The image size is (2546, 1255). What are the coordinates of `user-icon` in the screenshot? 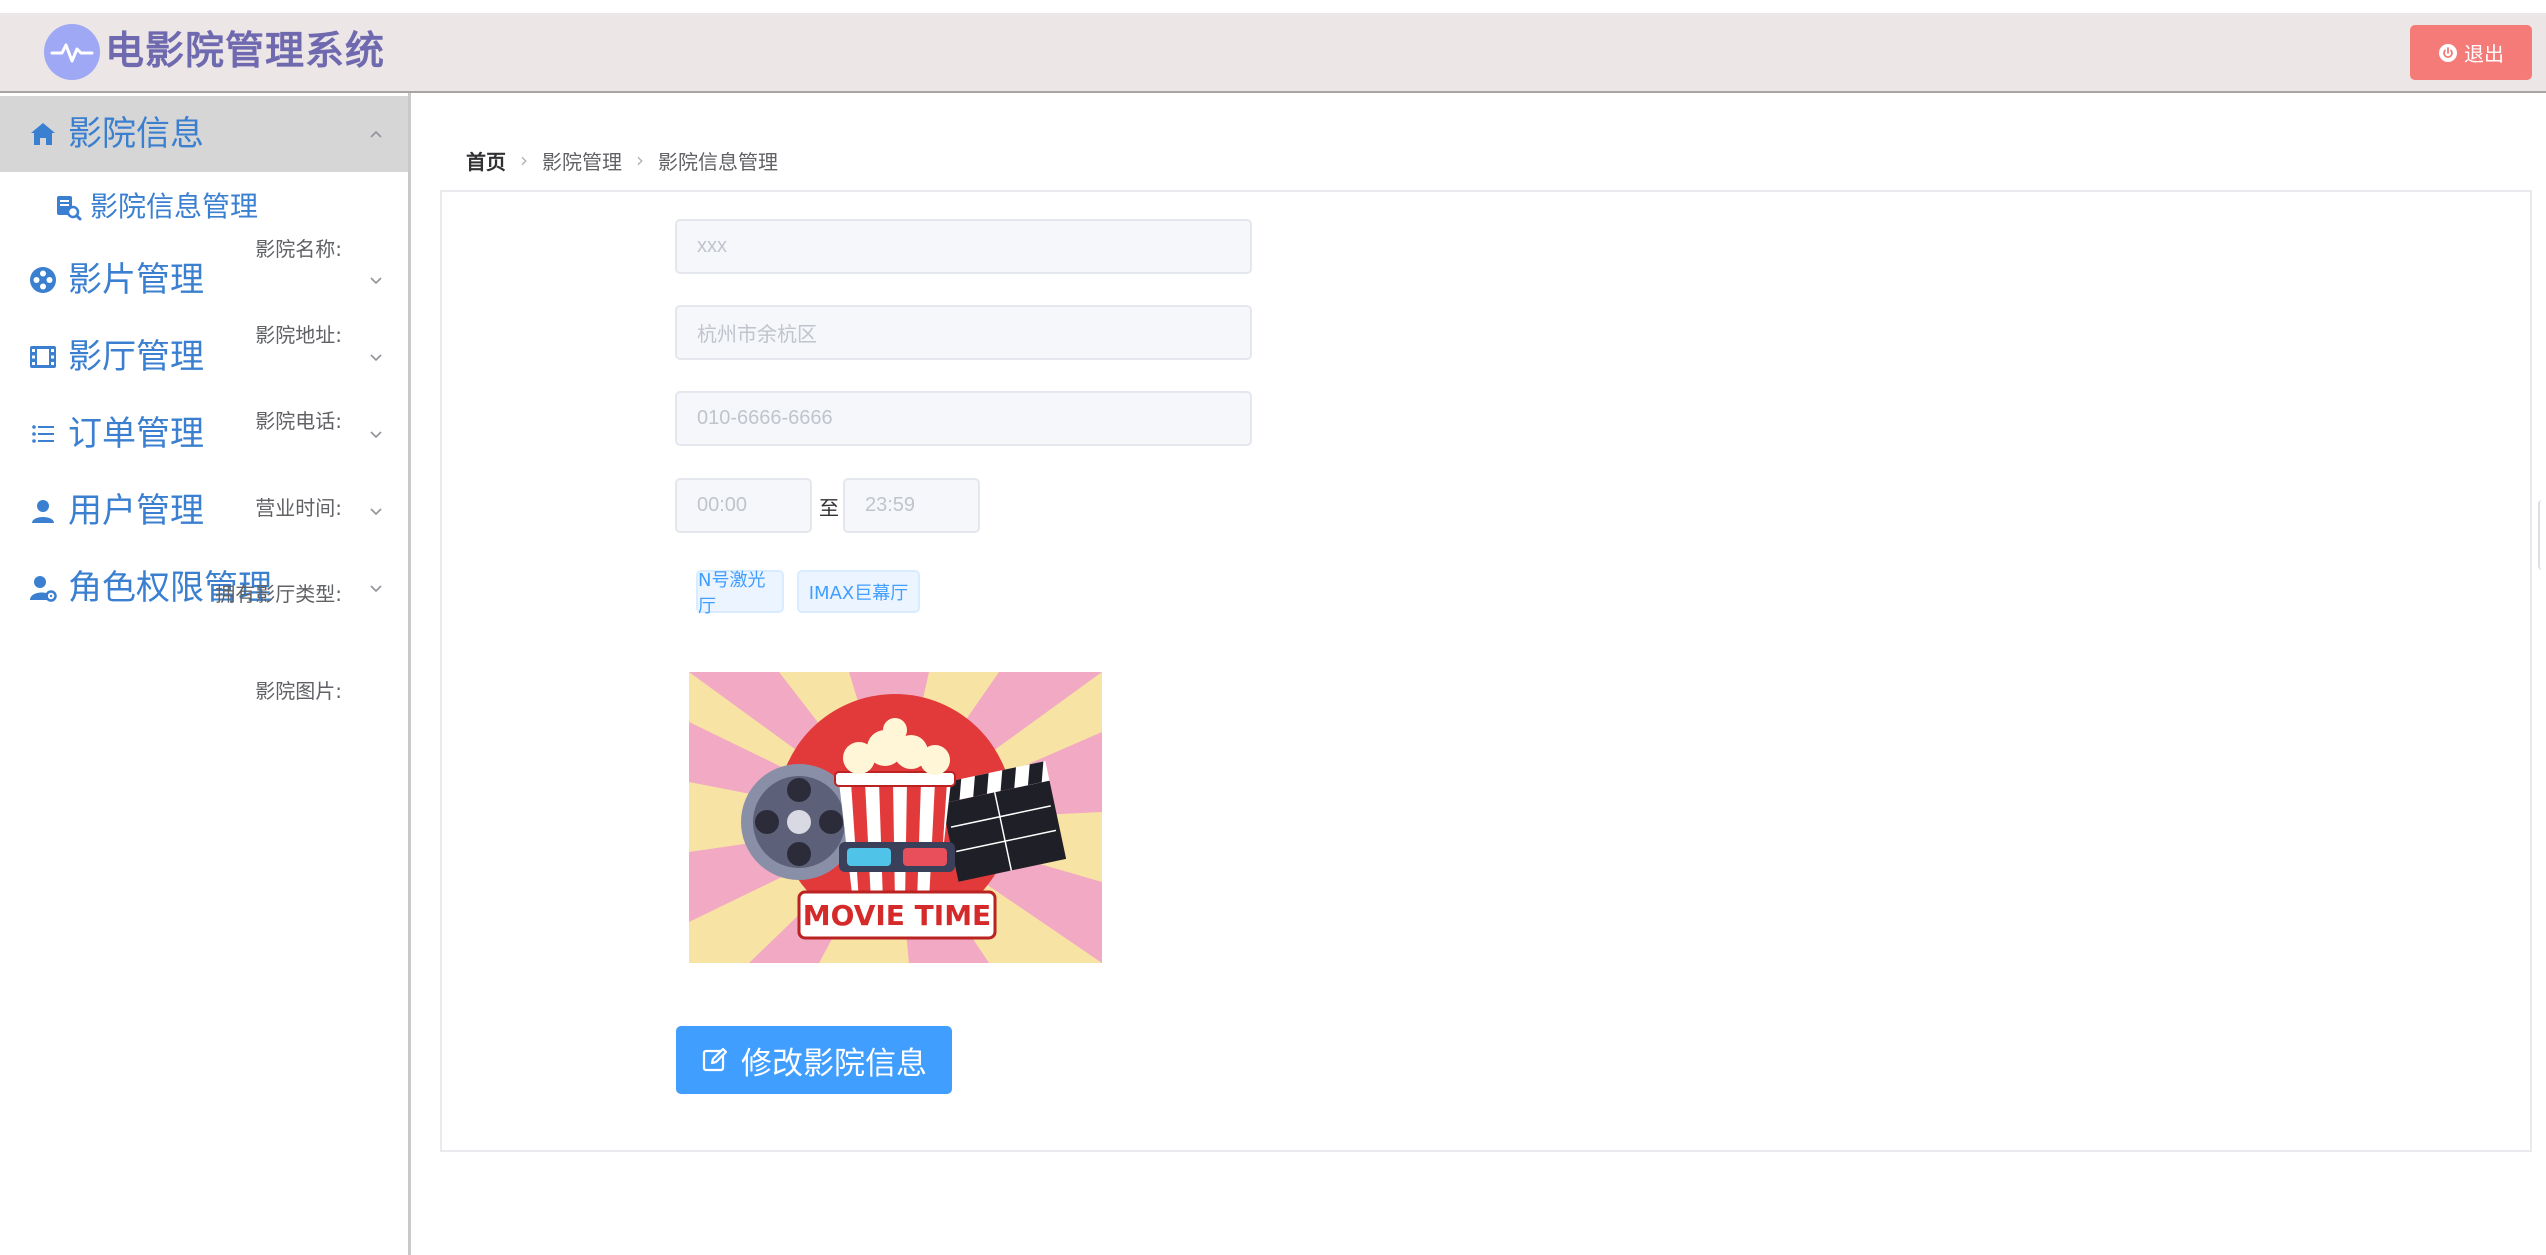 It's located at (43, 511).